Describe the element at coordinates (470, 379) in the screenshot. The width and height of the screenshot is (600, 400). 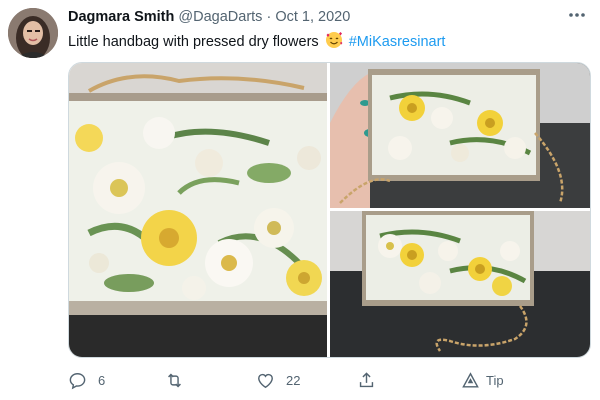
I see `tip-icon` at that location.